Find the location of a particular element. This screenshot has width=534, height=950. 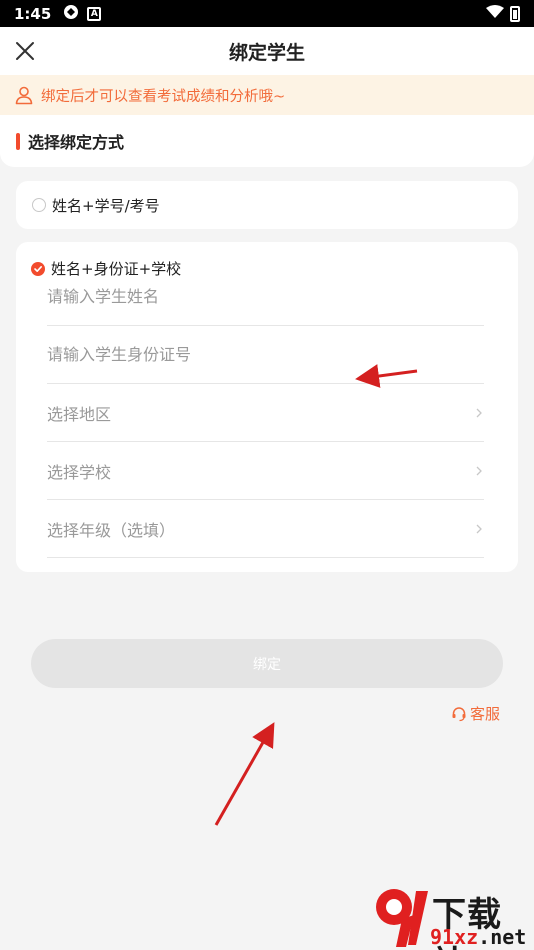

nav-bar: 绑定学生 is located at coordinates (267, 51).